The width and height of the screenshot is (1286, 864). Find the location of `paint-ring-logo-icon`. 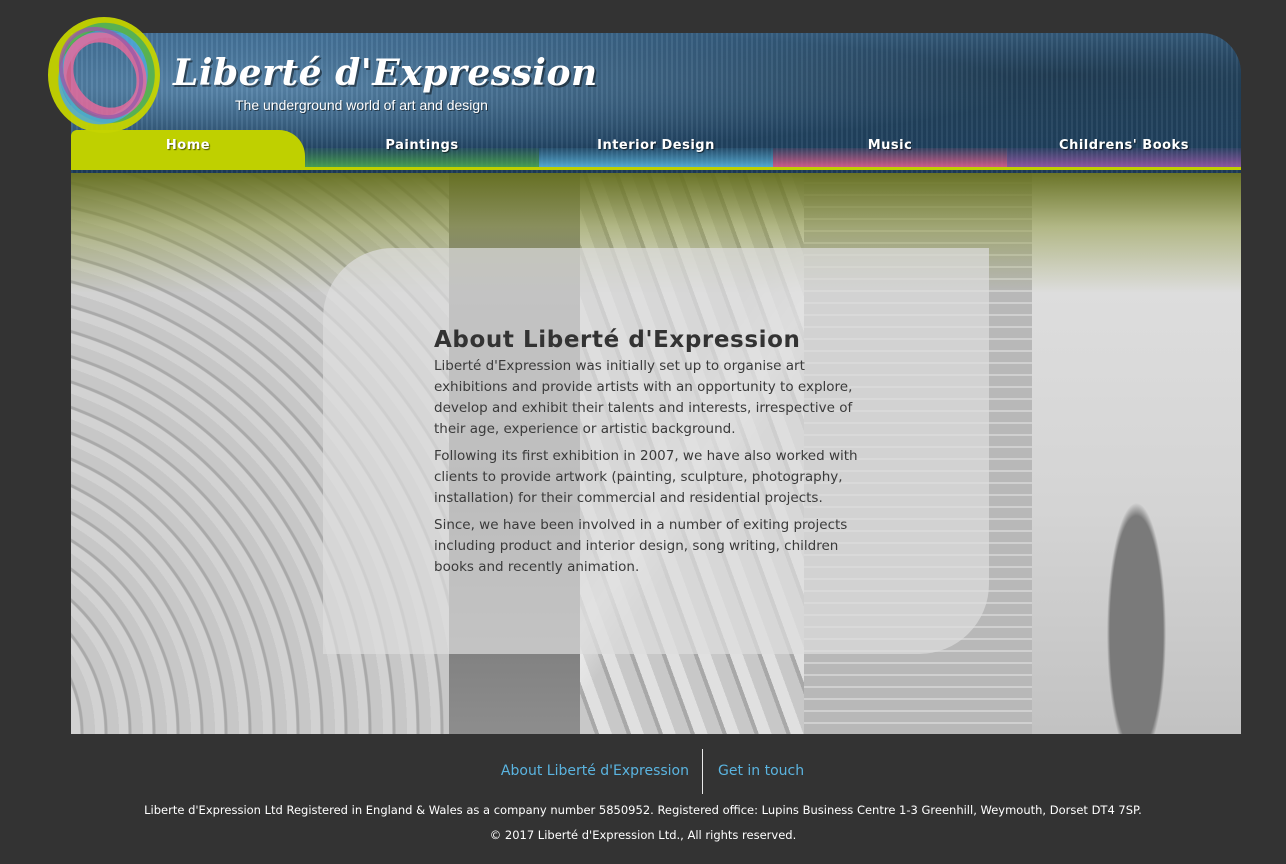

paint-ring-logo-icon is located at coordinates (104, 75).